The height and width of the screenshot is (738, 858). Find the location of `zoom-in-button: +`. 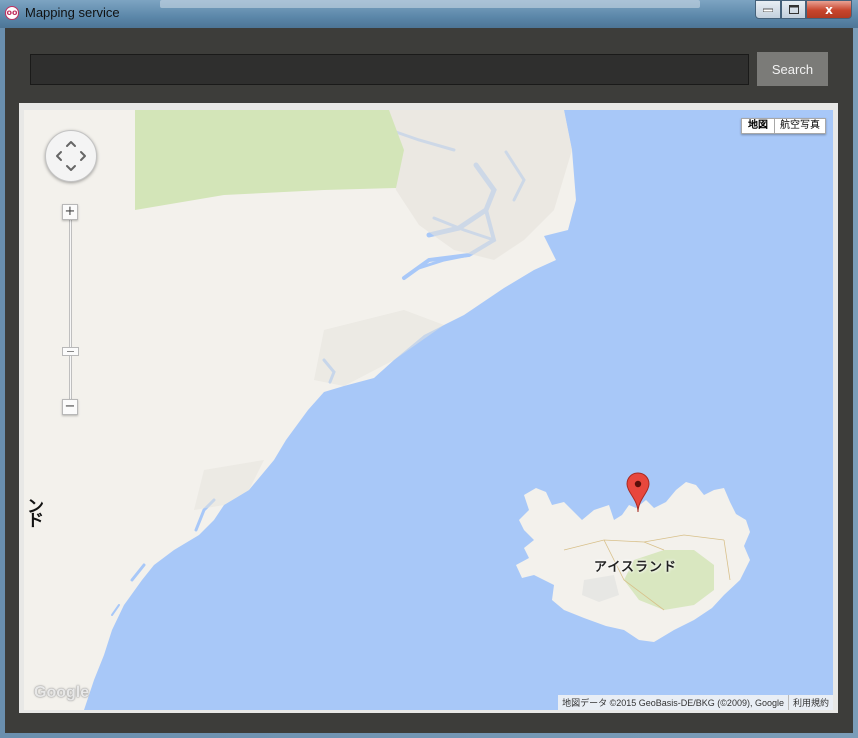

zoom-in-button: + is located at coordinates (70, 212).